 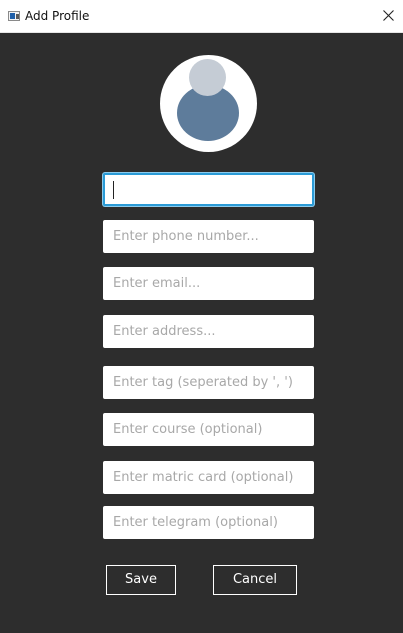 What do you see at coordinates (208, 522) in the screenshot?
I see `telegram-input` at bounding box center [208, 522].